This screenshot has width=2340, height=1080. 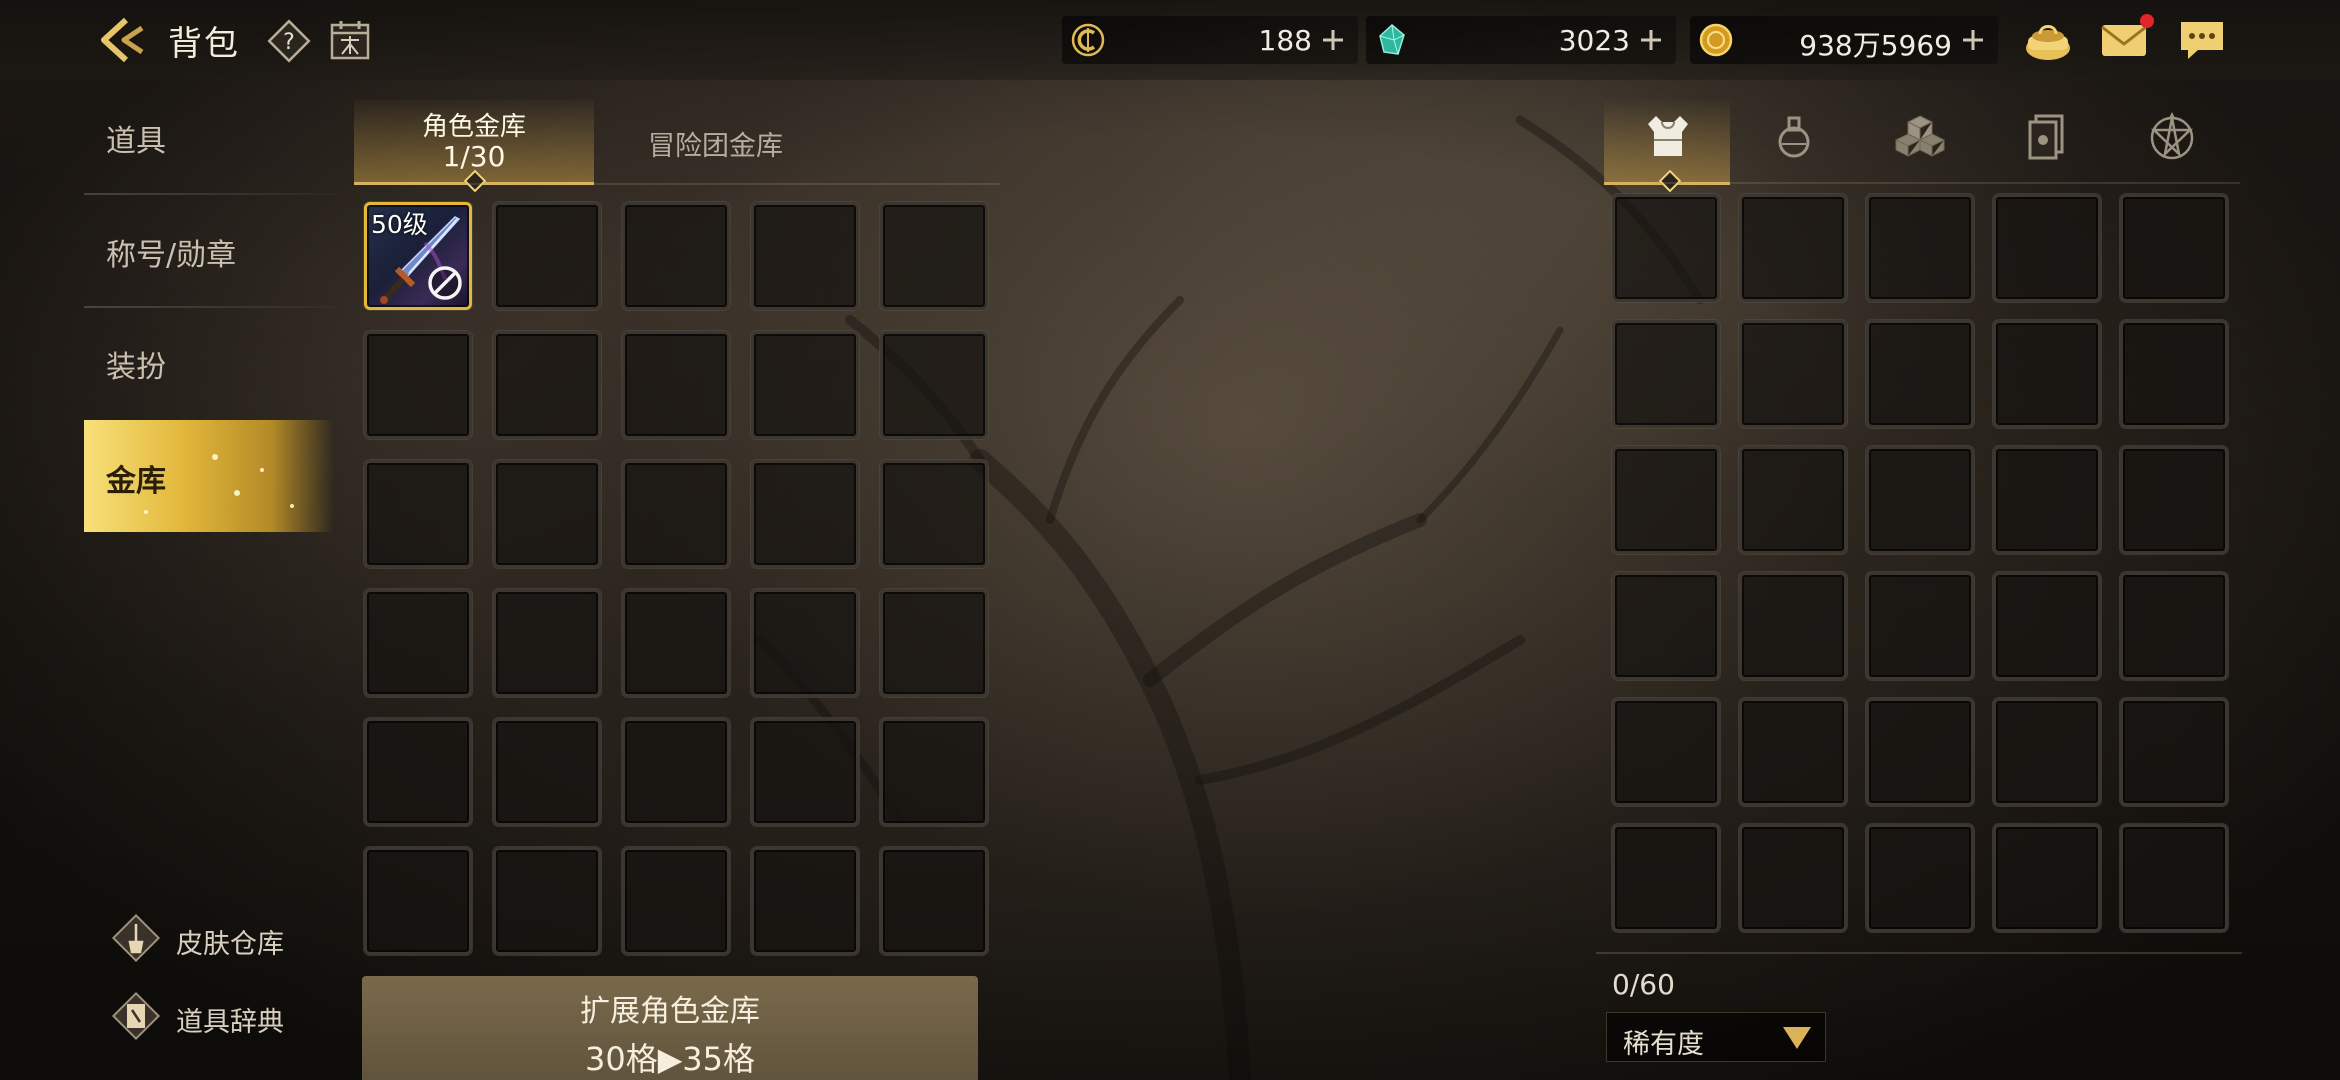 What do you see at coordinates (209, 136) in the screenshot?
I see `sidebar-item-items: 道具` at bounding box center [209, 136].